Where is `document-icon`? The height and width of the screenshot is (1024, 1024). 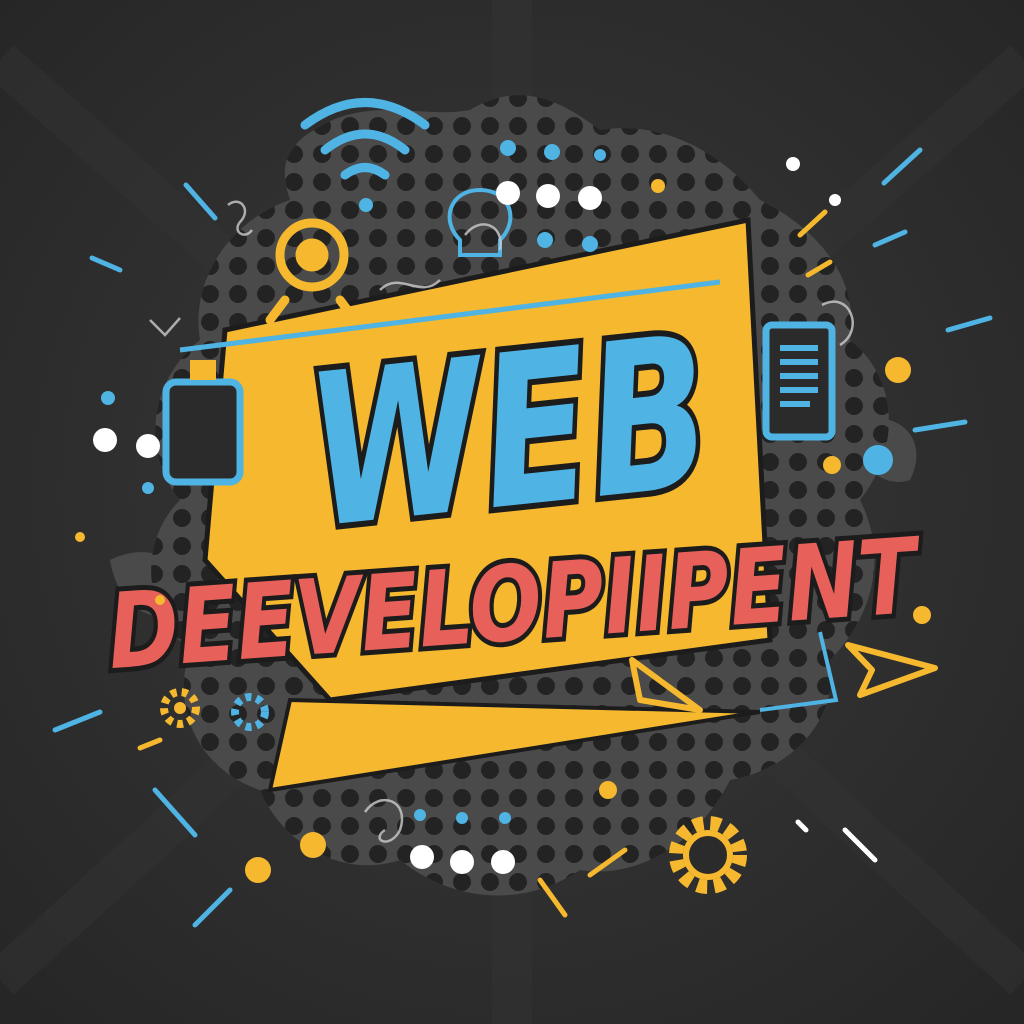 document-icon is located at coordinates (799, 381).